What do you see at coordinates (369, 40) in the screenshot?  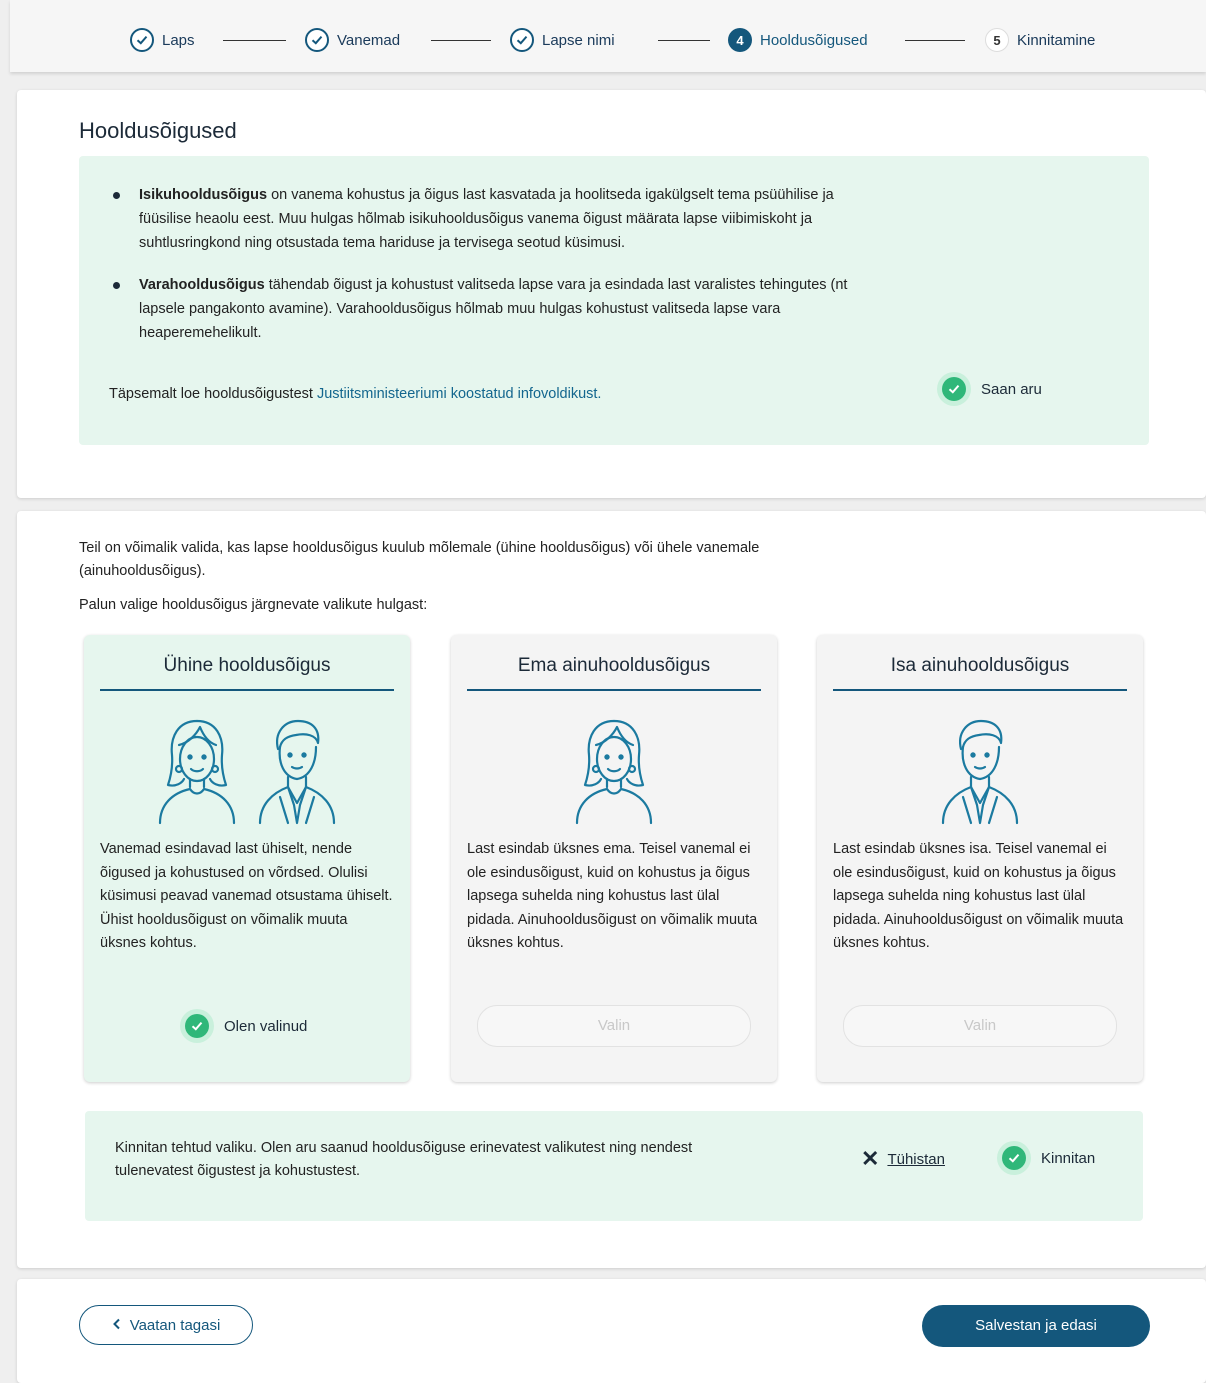 I see `step-label: Vanemad` at bounding box center [369, 40].